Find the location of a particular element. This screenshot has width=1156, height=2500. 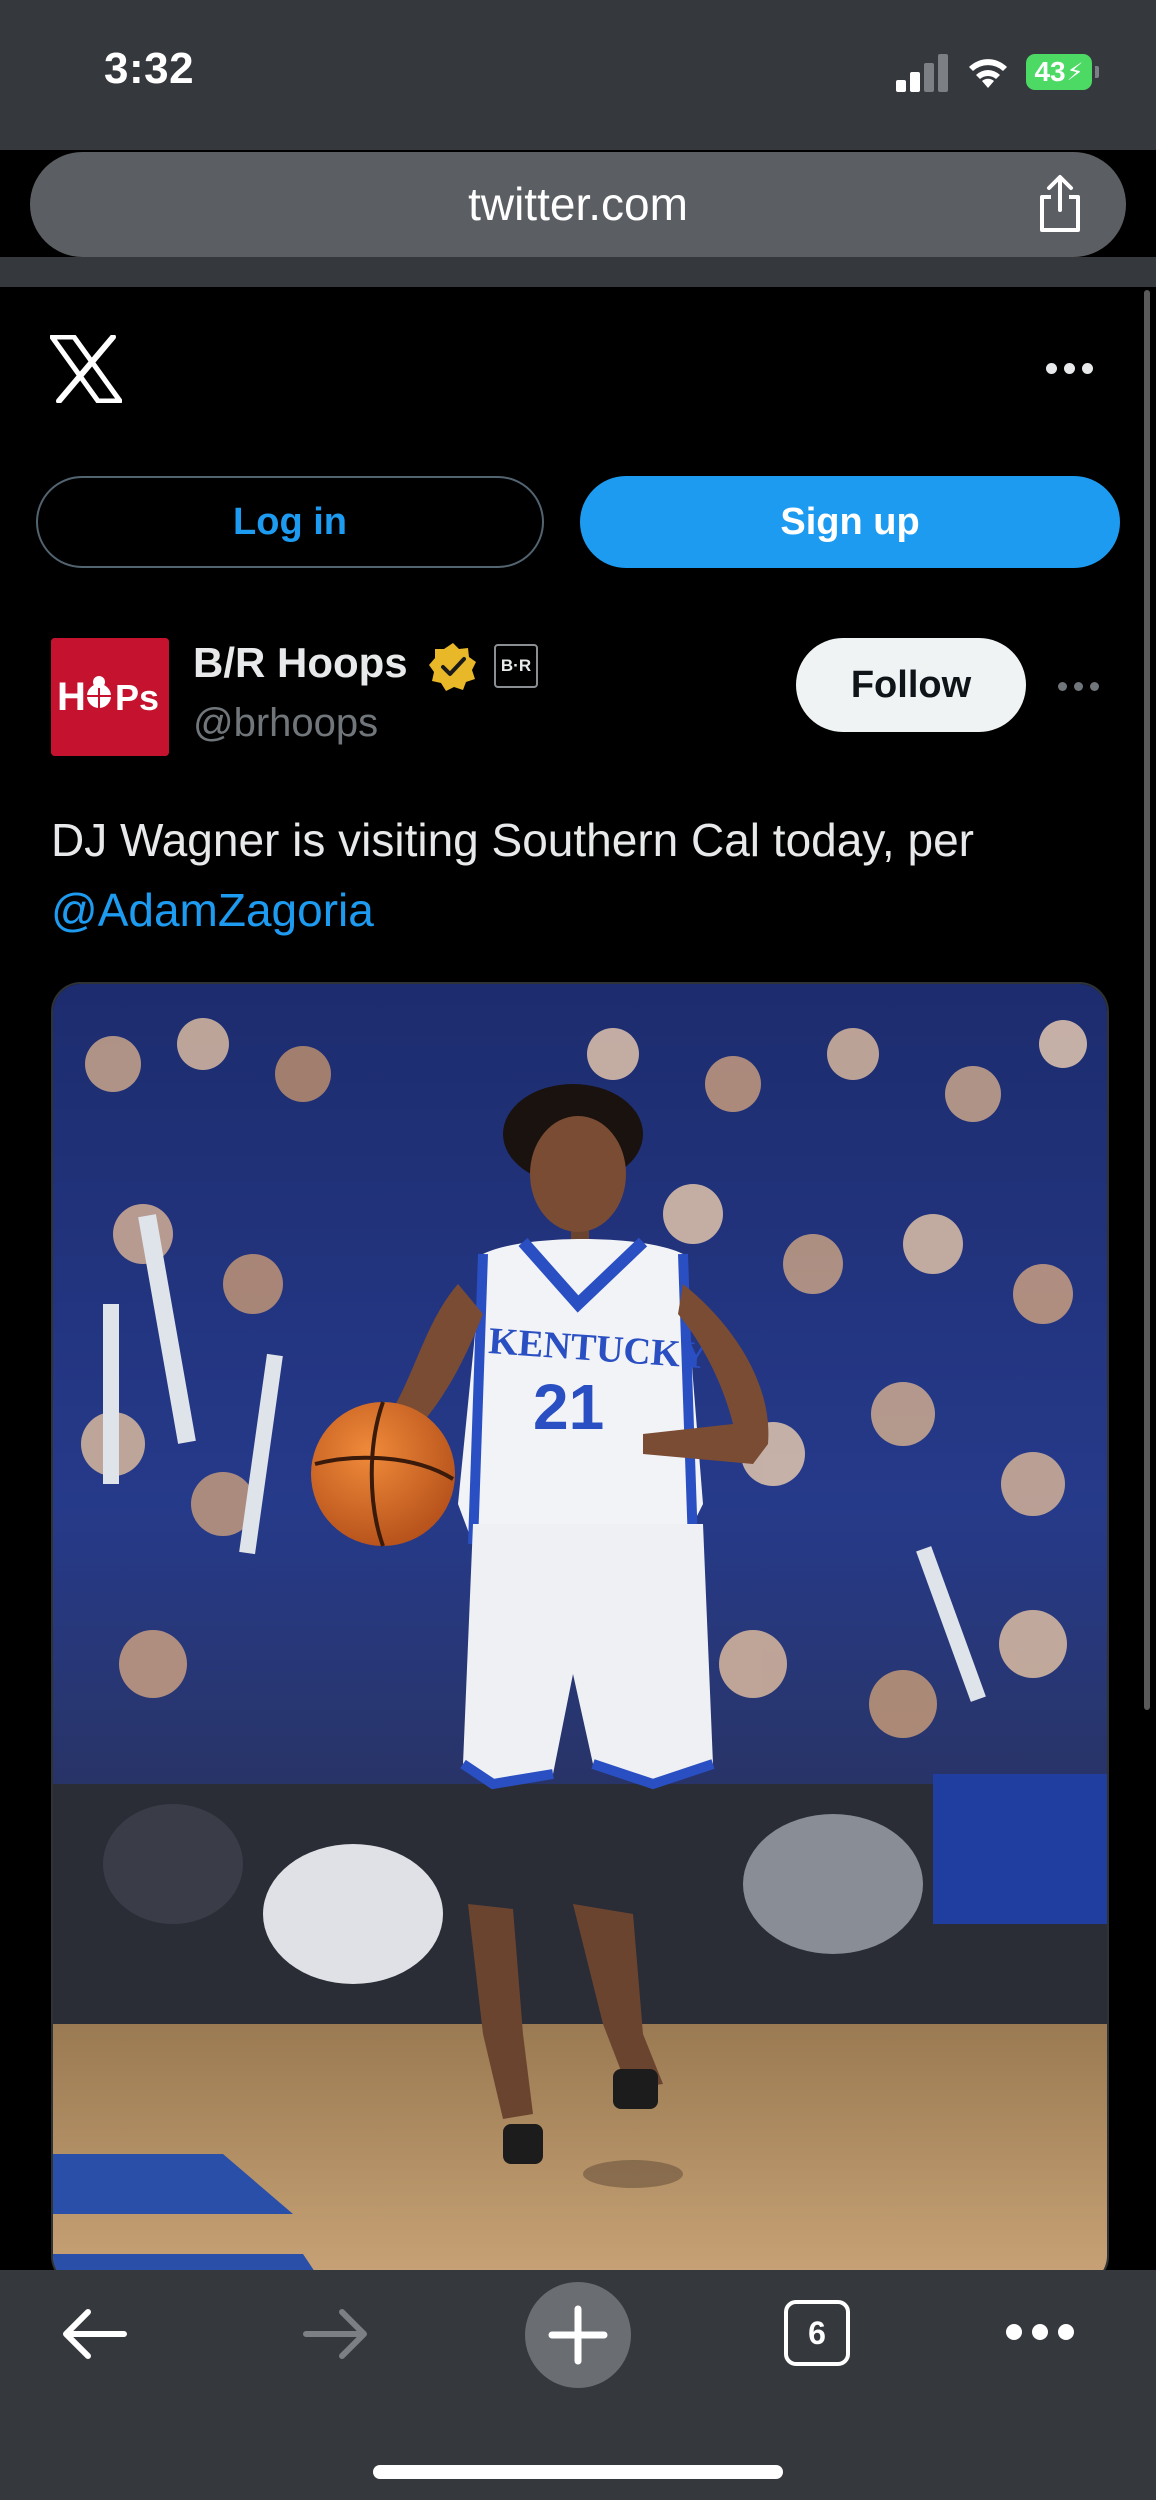

status-bar: 3:32 43 ⚡ is located at coordinates (578, 75).